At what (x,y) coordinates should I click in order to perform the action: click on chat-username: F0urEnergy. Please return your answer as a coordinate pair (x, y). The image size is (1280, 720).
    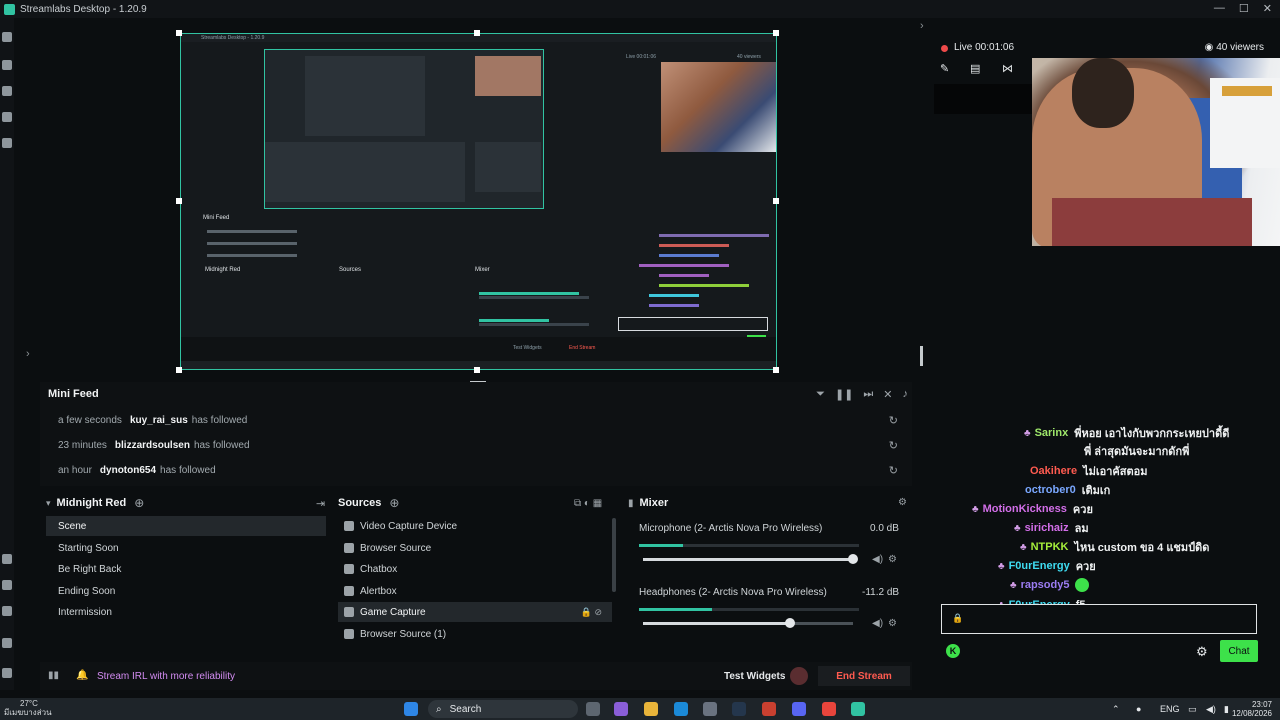
    Looking at the image, I should click on (1039, 566).